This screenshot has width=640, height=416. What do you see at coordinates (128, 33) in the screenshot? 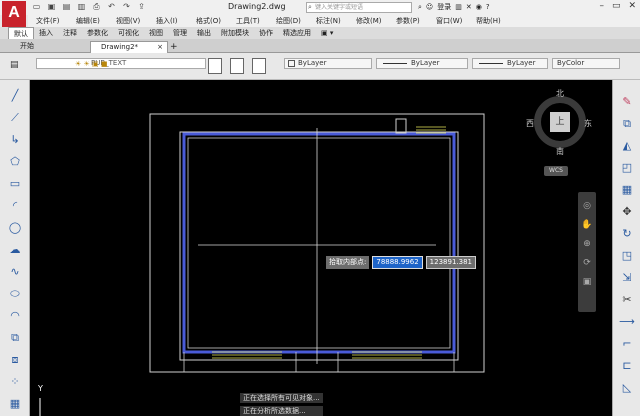
I see `tab-visualize: 可视化` at bounding box center [128, 33].